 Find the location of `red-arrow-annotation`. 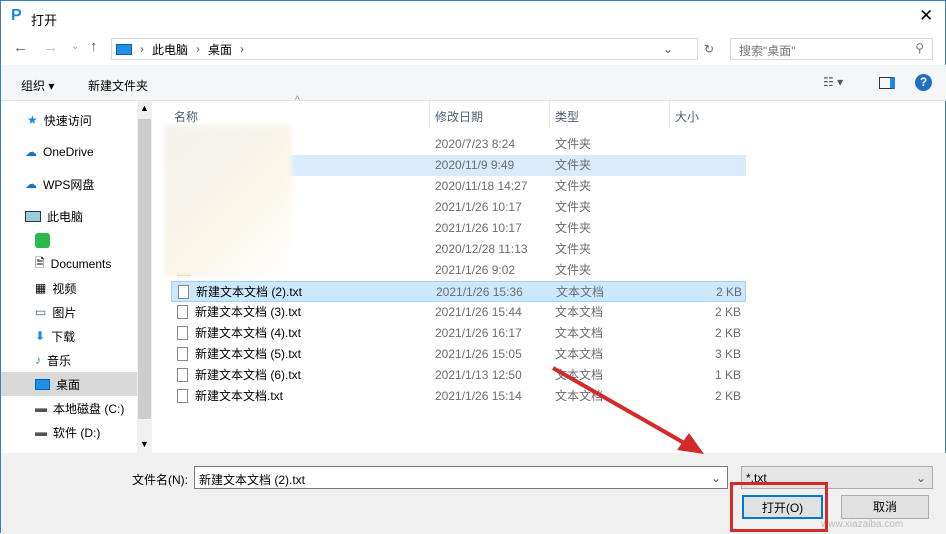

red-arrow-annotation is located at coordinates (628, 410).